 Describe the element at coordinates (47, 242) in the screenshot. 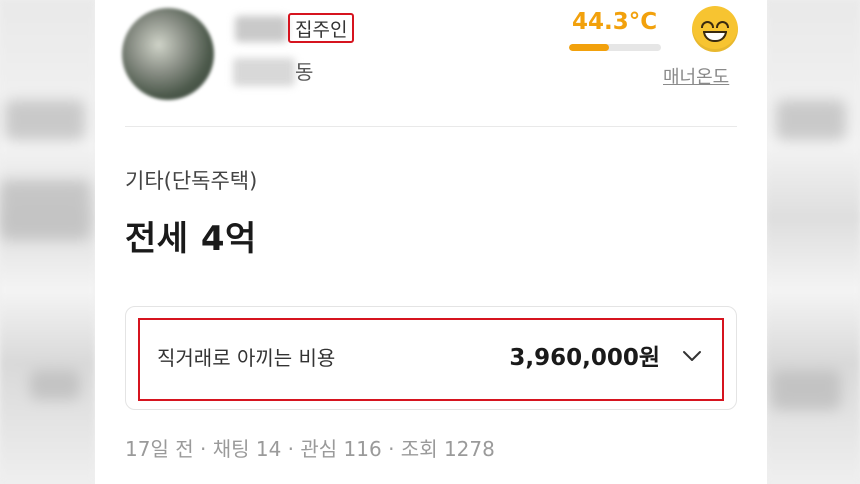

I see `blurred-background-left` at that location.